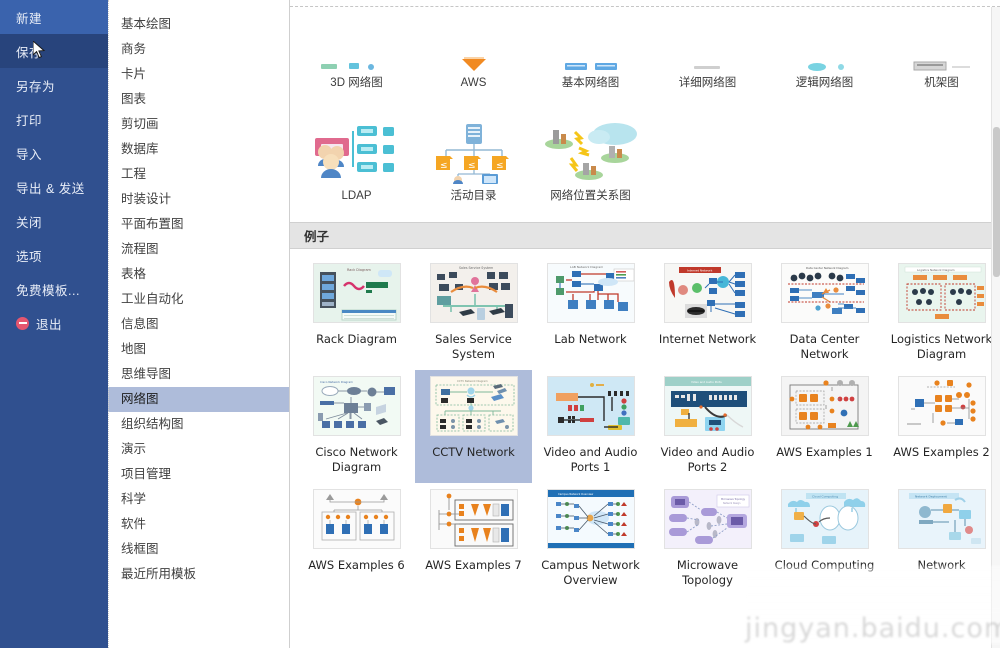 The image size is (1000, 648). I want to click on template-logical-network-diagram: 逻辑网络图, so click(824, 53).